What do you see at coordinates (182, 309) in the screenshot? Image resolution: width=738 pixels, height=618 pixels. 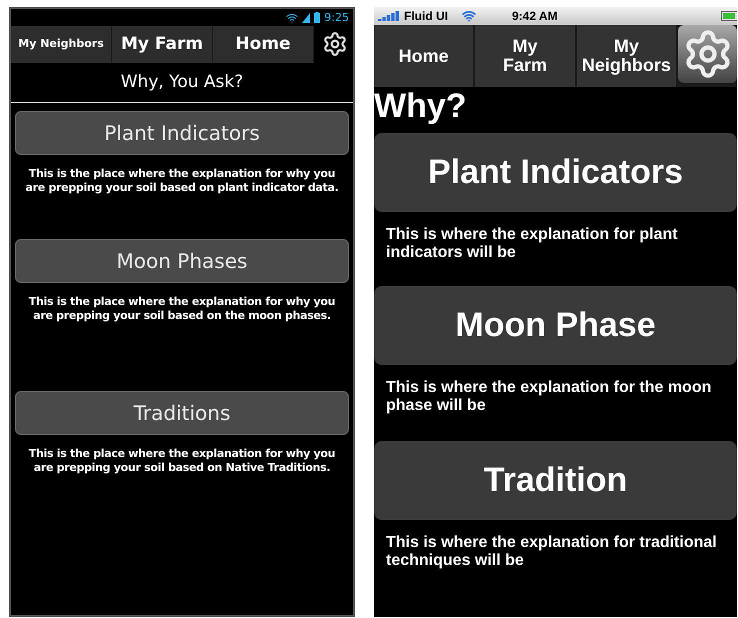 I see `section-description: This is the place where the explanation for why you are prepping your soil based on the moon phases.` at bounding box center [182, 309].